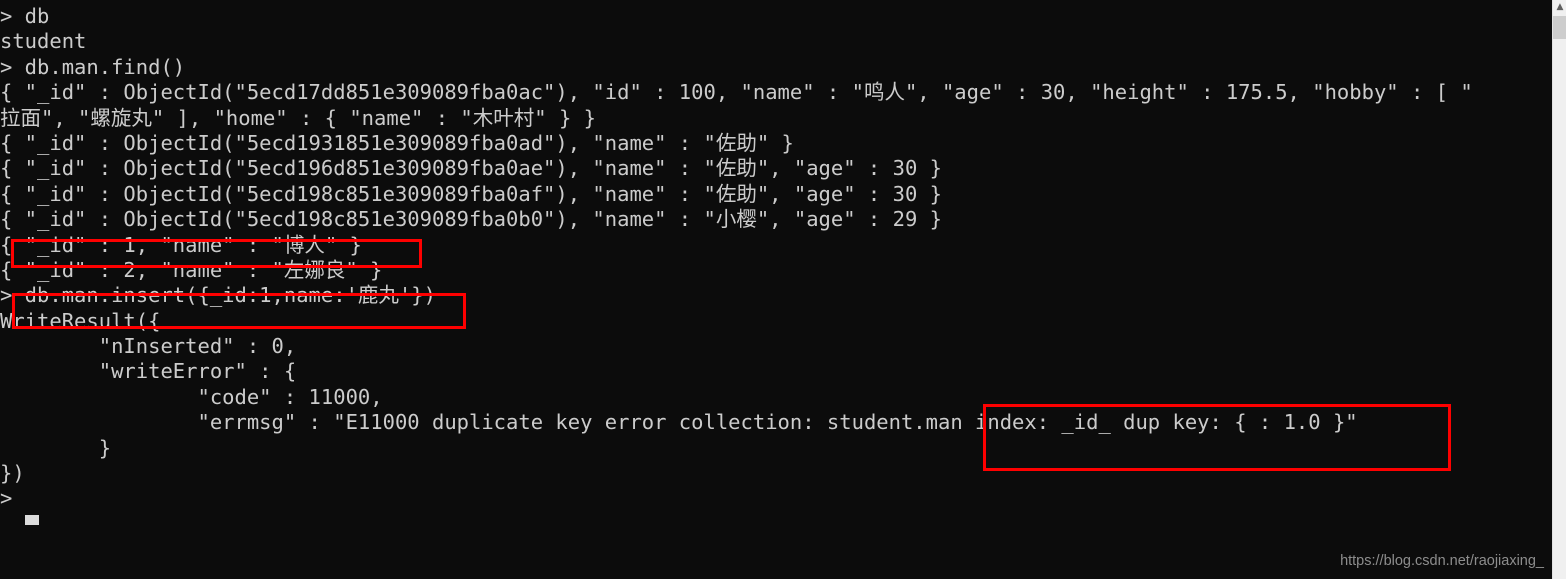 Image resolution: width=1566 pixels, height=579 pixels. Describe the element at coordinates (25, 16) in the screenshot. I see `terminal-line: > db` at that location.